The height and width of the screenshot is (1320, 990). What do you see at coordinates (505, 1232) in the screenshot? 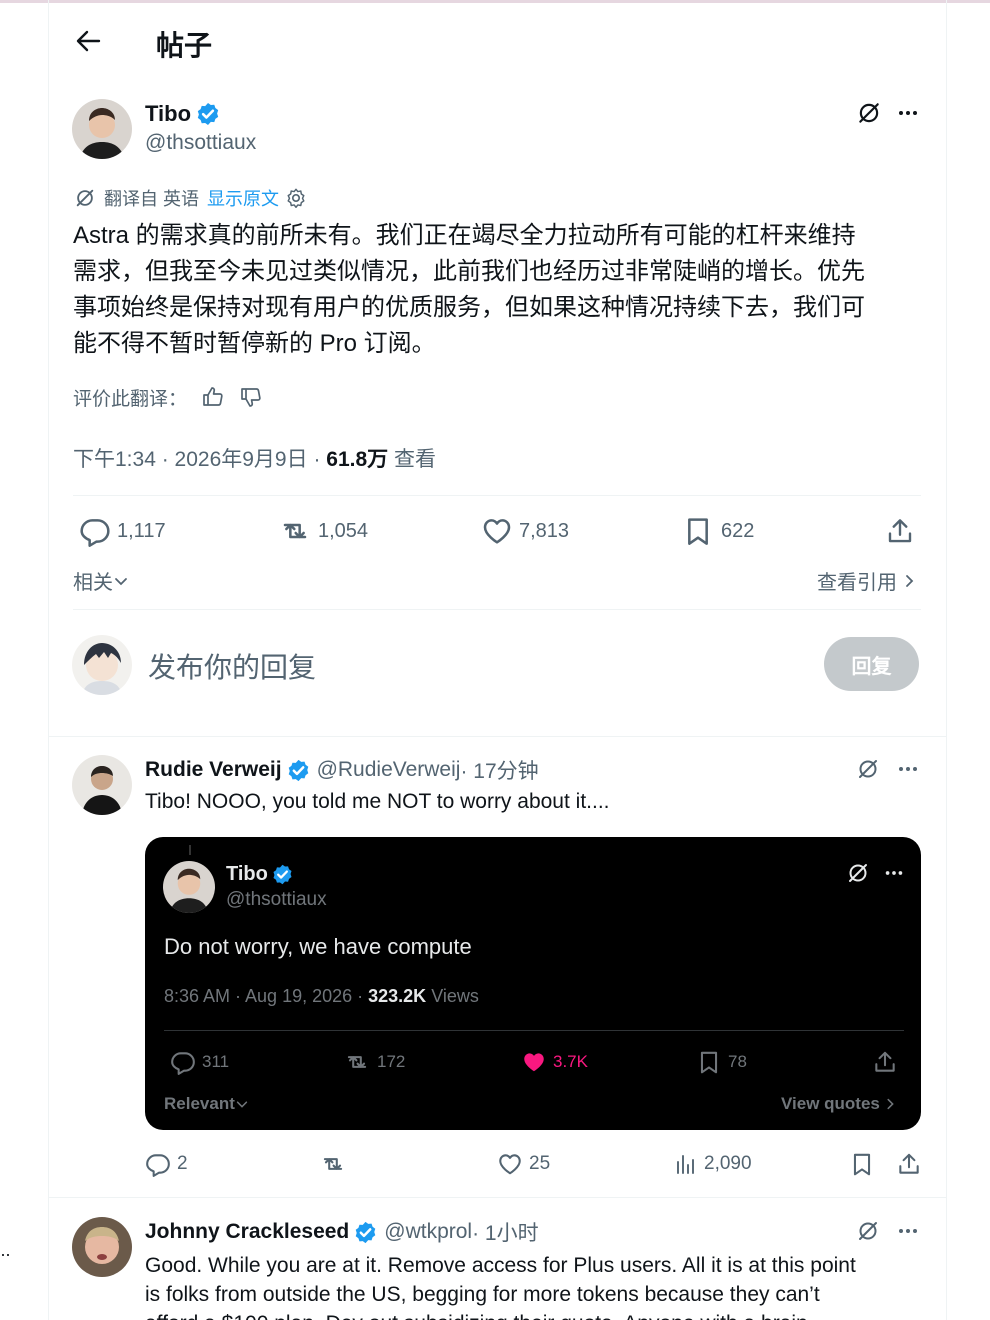
I see `reply2-time: · 1小时` at bounding box center [505, 1232].